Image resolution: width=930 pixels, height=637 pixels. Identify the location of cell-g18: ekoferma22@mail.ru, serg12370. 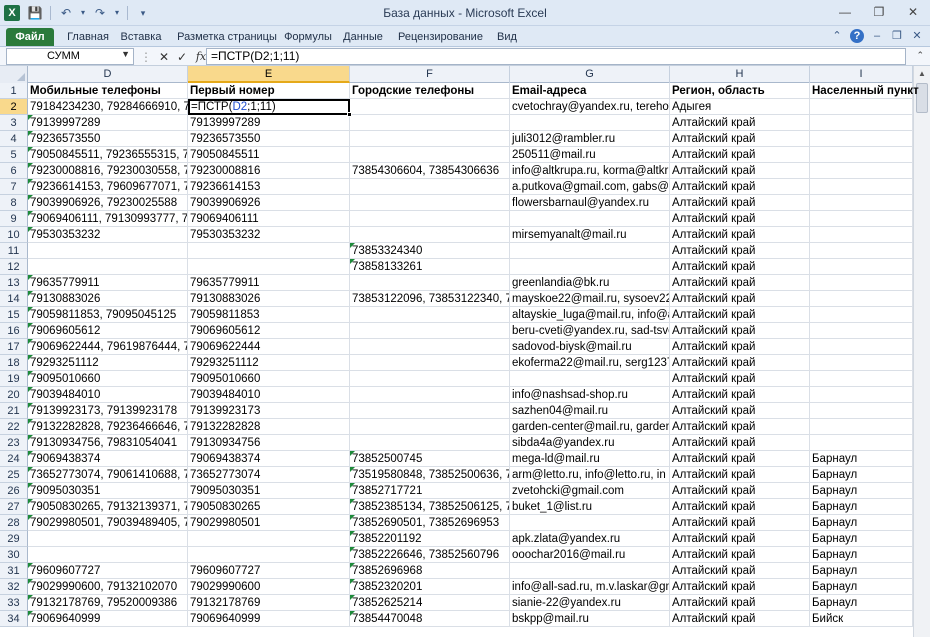
(590, 363).